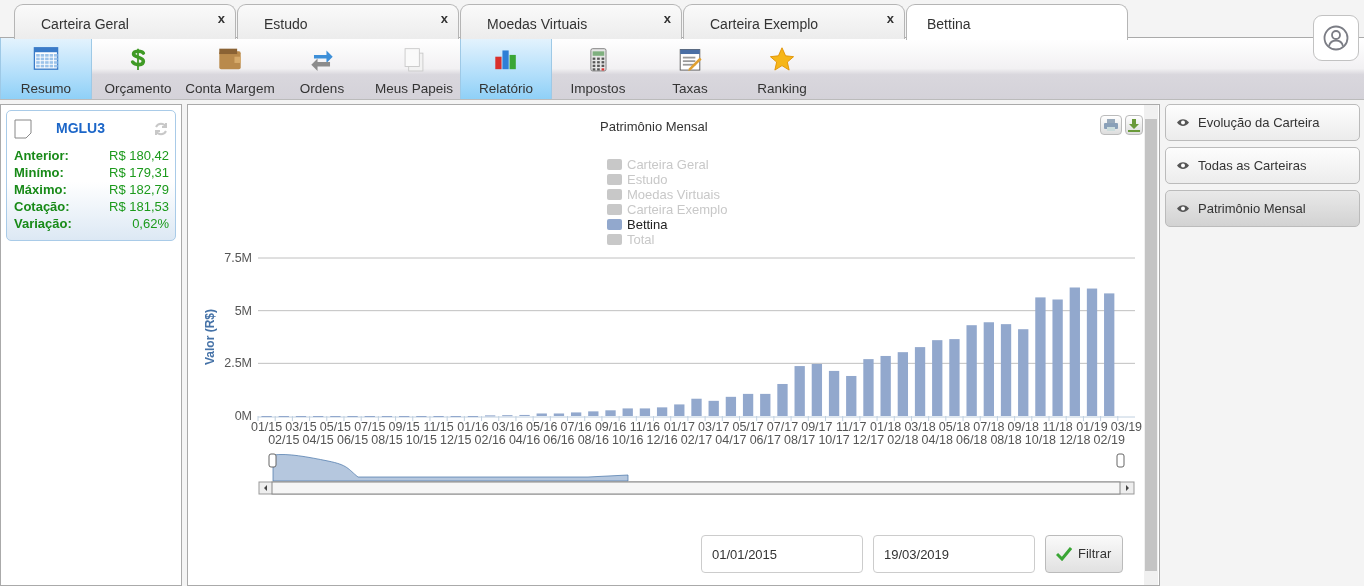 The image size is (1364, 586). Describe the element at coordinates (404, 427) in the screenshot. I see `axis-tick-label: 09/15` at that location.